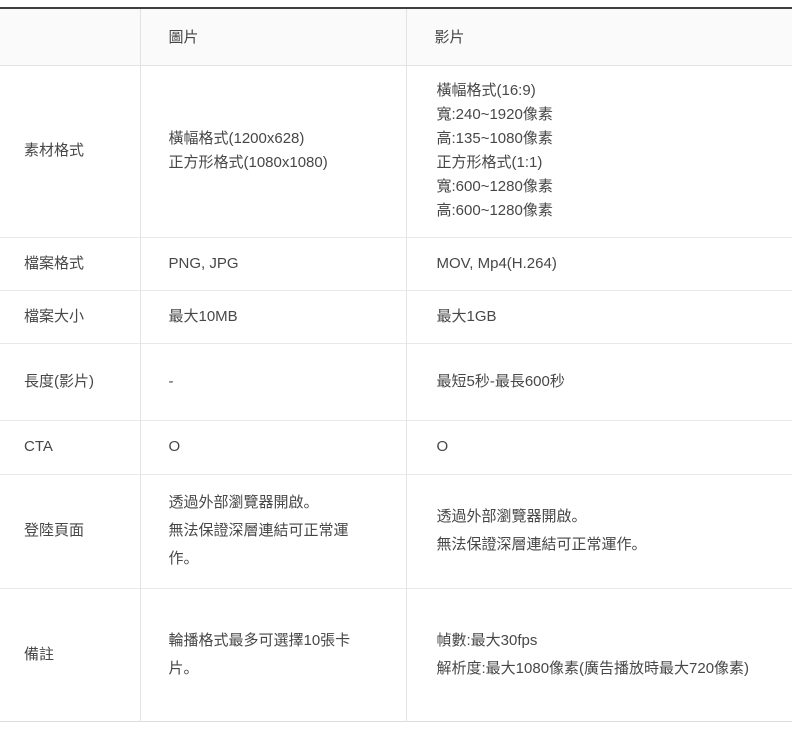 Image resolution: width=798 pixels, height=735 pixels. I want to click on header-cell-blank, so click(70, 37).